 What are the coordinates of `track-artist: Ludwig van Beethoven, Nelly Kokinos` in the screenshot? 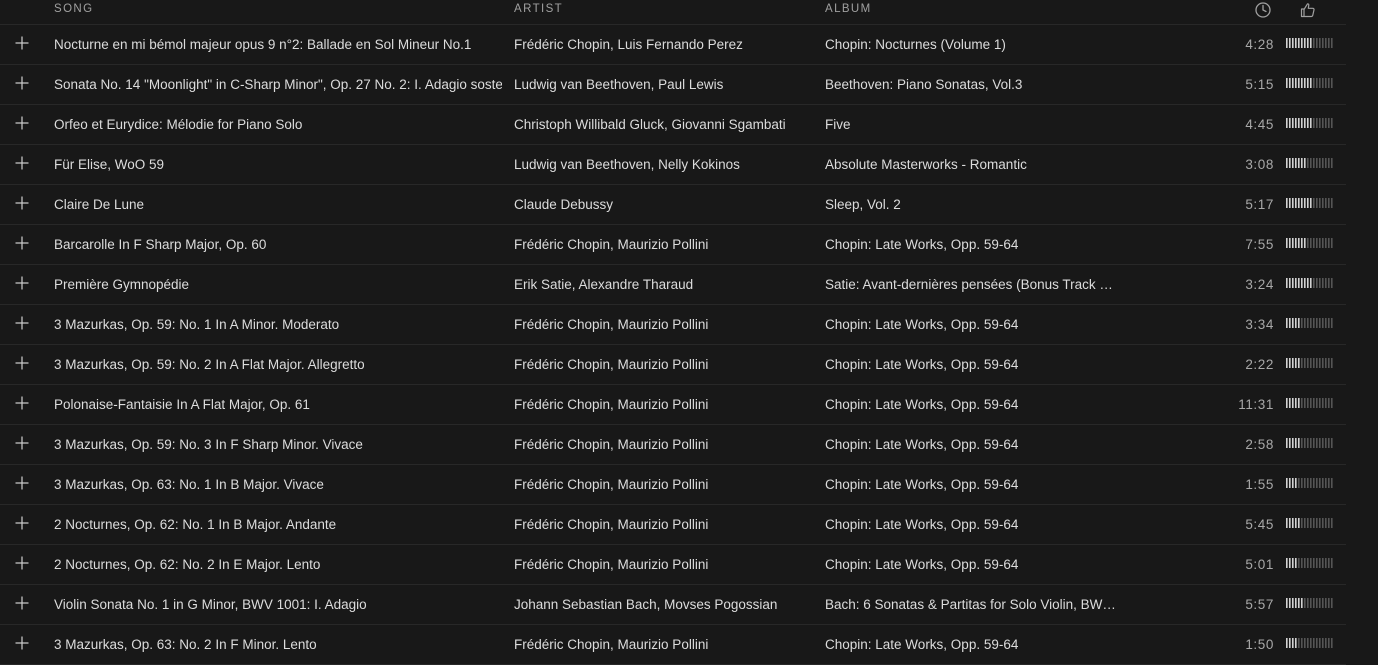 It's located at (663, 164).